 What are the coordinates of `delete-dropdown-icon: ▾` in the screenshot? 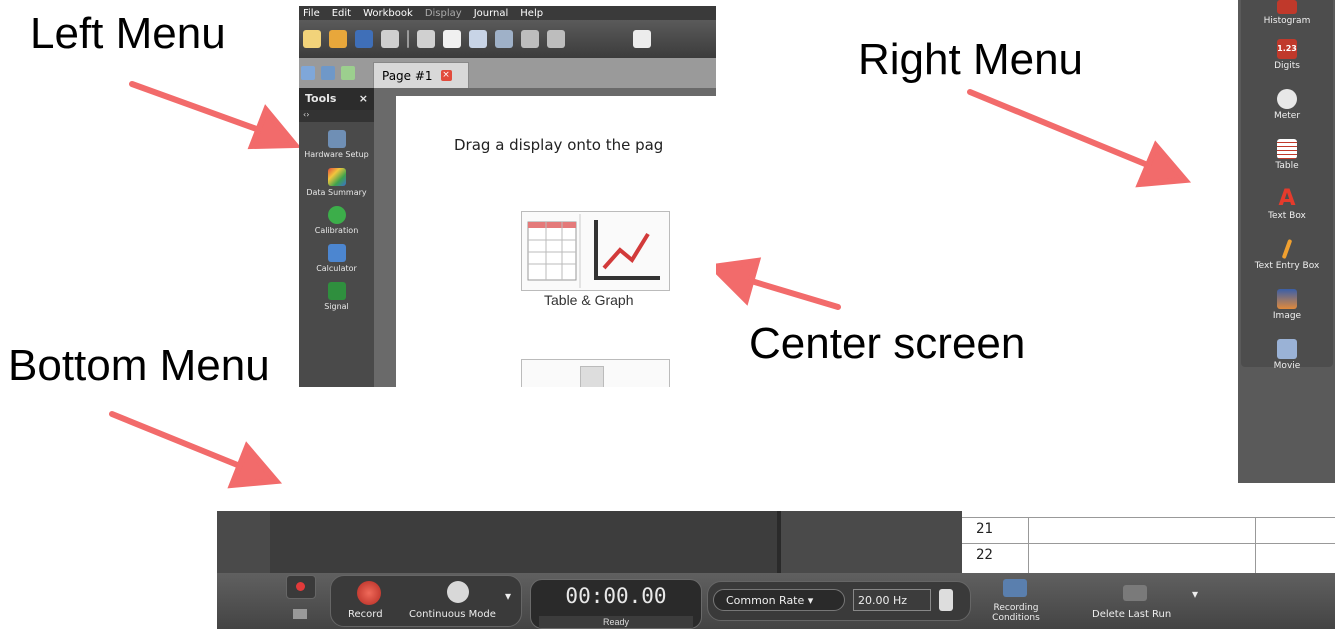 It's located at (1195, 594).